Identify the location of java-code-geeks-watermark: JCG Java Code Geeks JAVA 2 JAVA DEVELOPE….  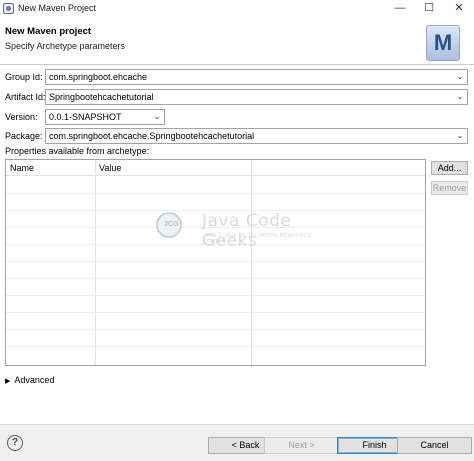
(240, 226).